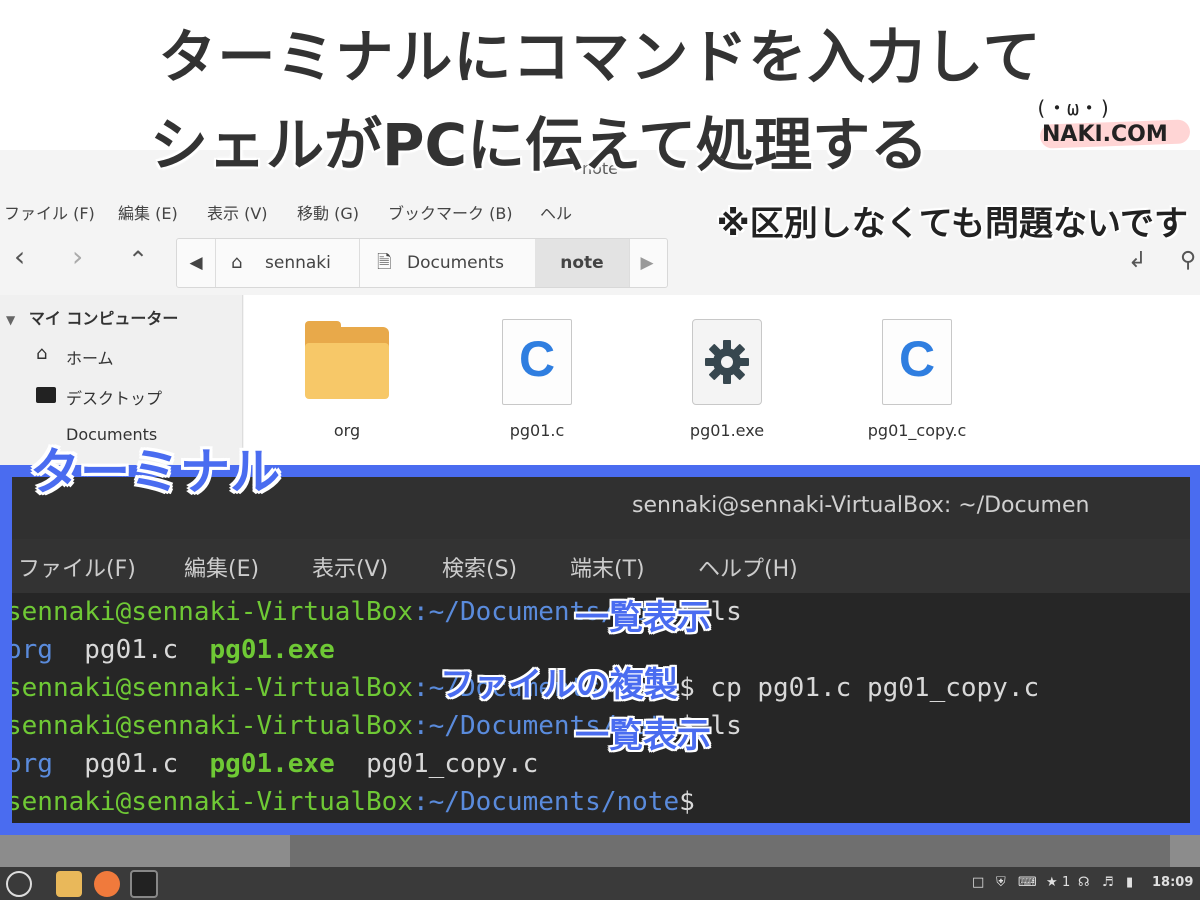 The image size is (1200, 900). I want to click on file-label: org, so click(347, 430).